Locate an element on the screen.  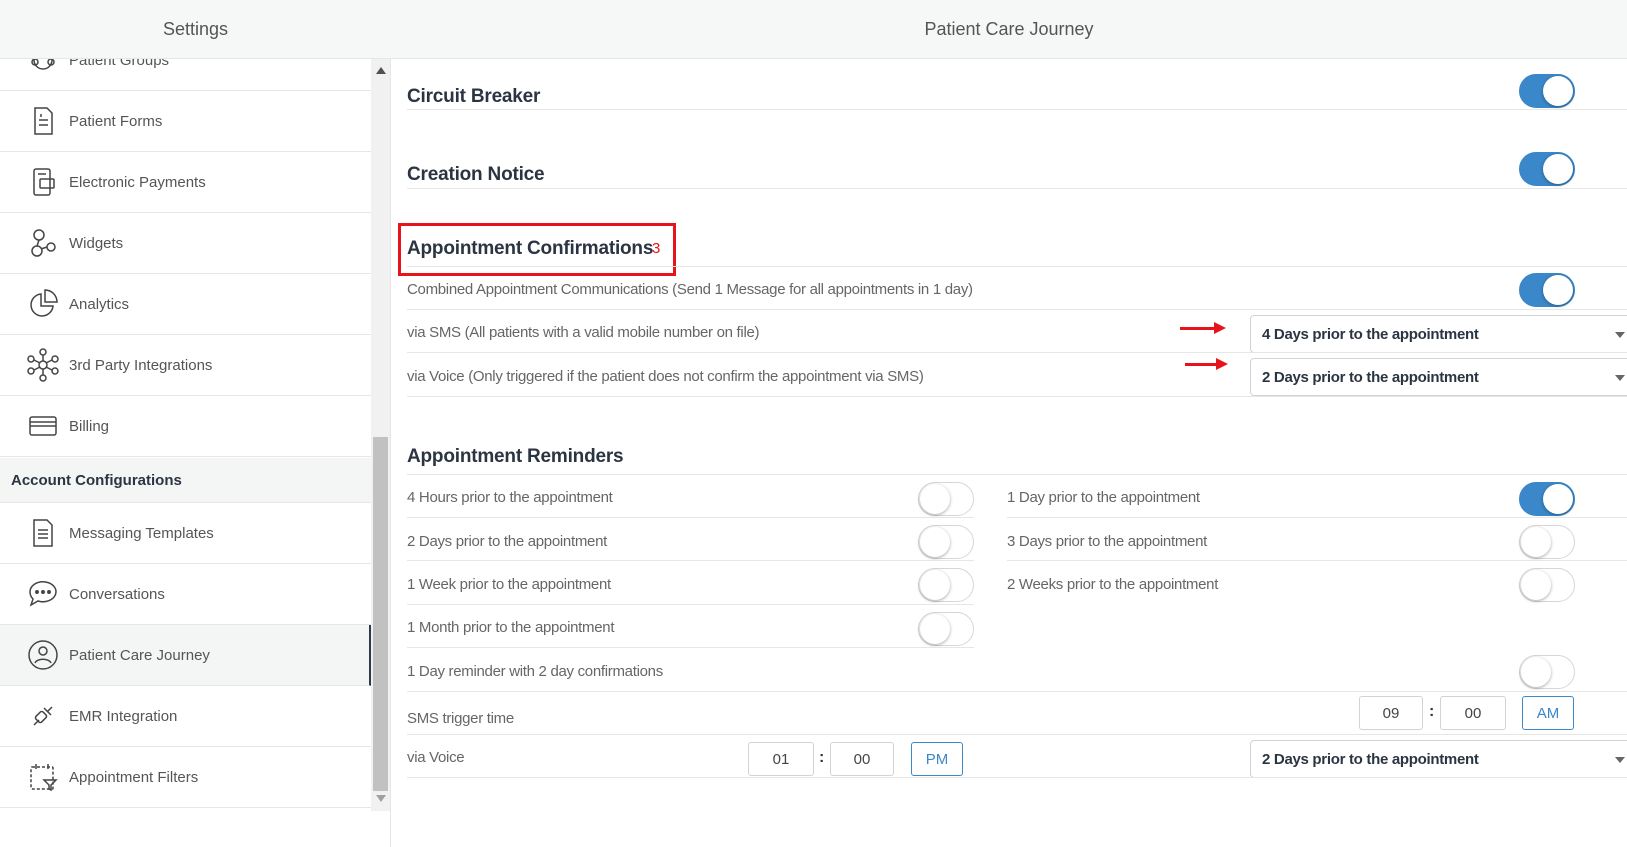
reminder-1-day-toggle is located at coordinates (1547, 499).